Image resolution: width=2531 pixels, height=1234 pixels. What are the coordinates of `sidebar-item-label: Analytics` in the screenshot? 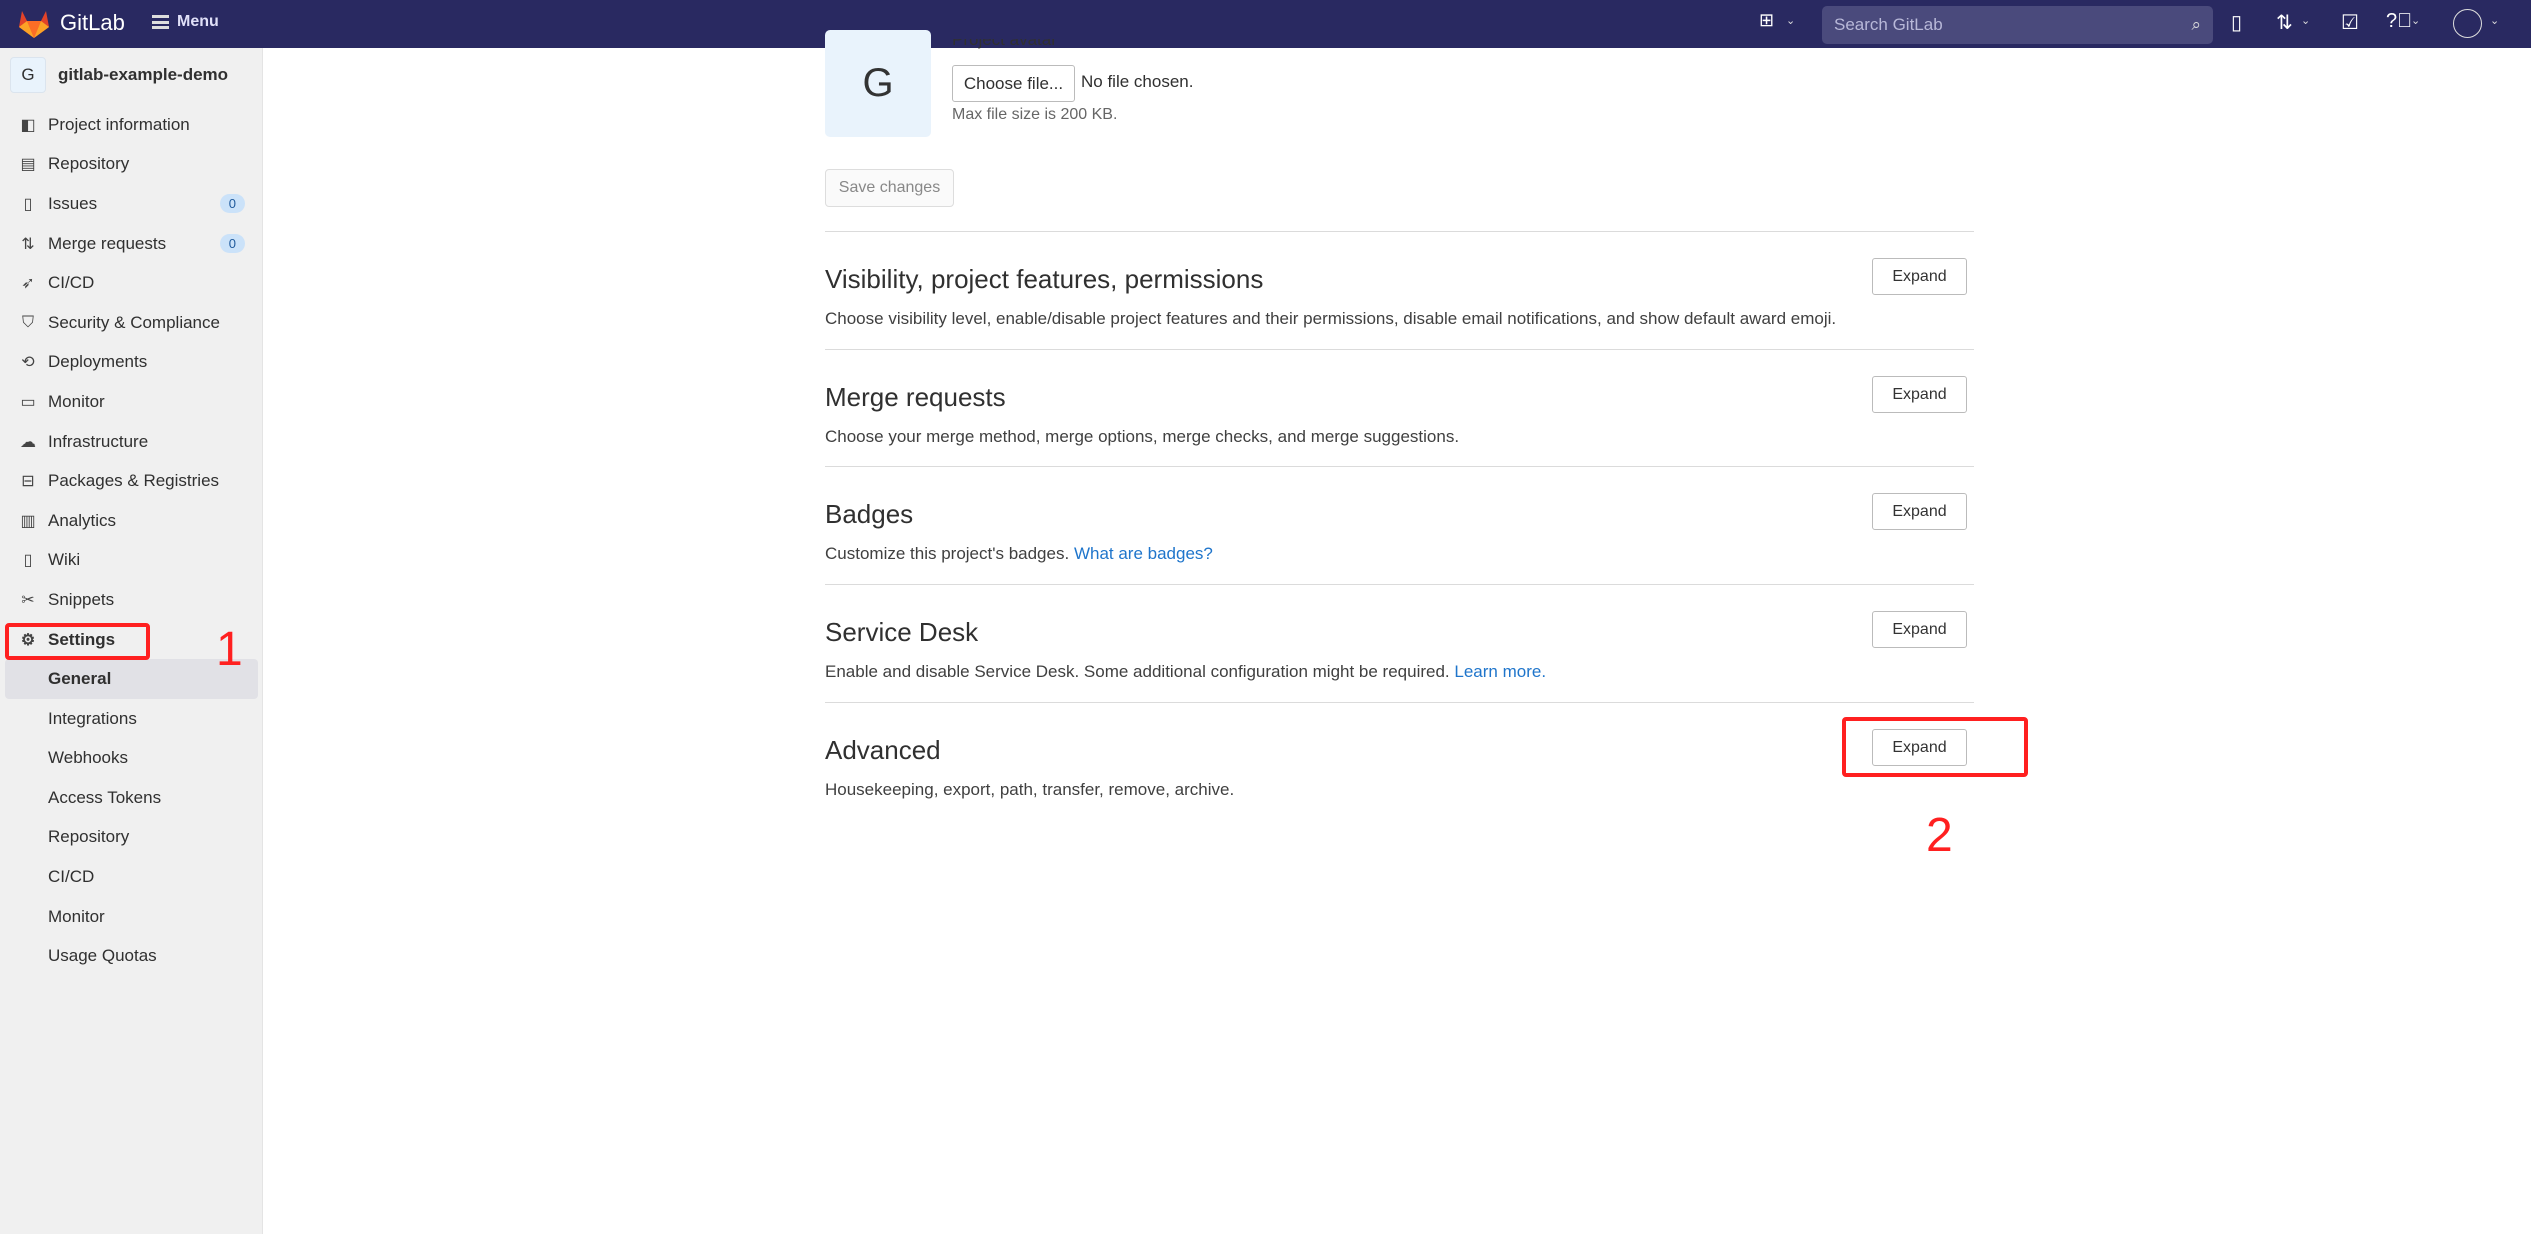 It's located at (82, 520).